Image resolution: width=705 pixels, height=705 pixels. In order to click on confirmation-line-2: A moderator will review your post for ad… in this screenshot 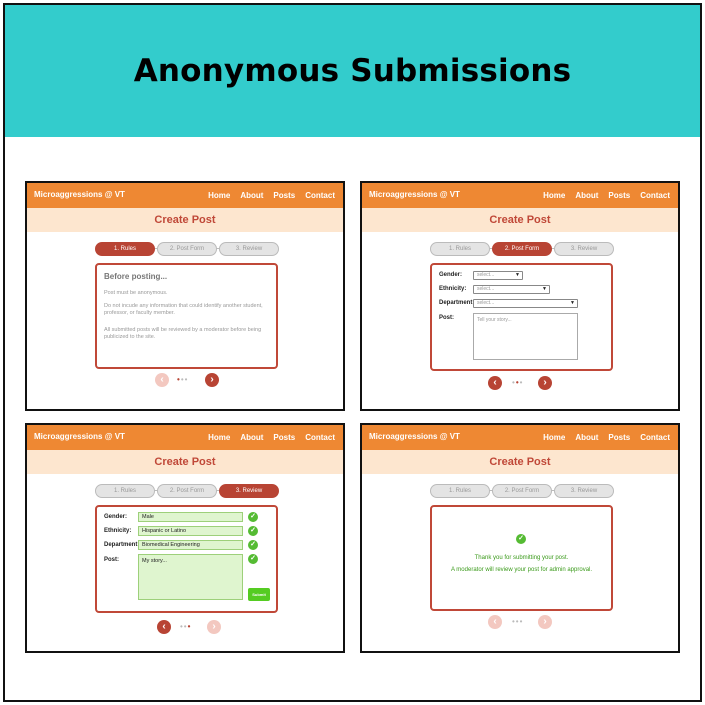, I will do `click(521, 570)`.